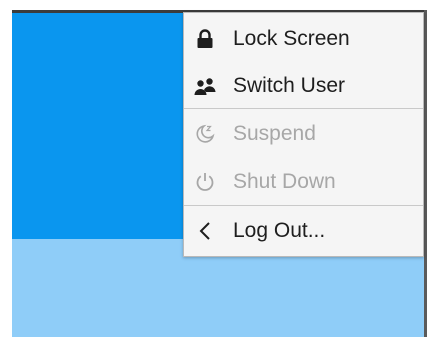  I want to click on menu-item-label: Switch User, so click(289, 85).